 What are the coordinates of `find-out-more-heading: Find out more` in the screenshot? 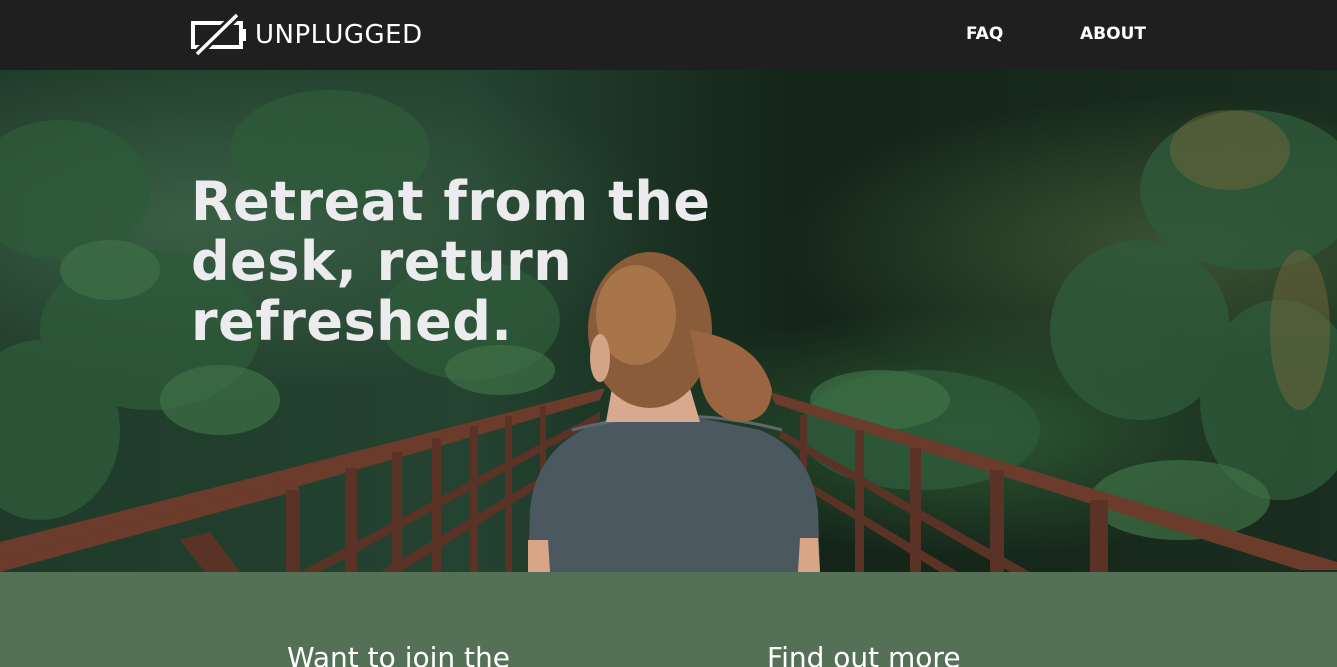 It's located at (864, 654).